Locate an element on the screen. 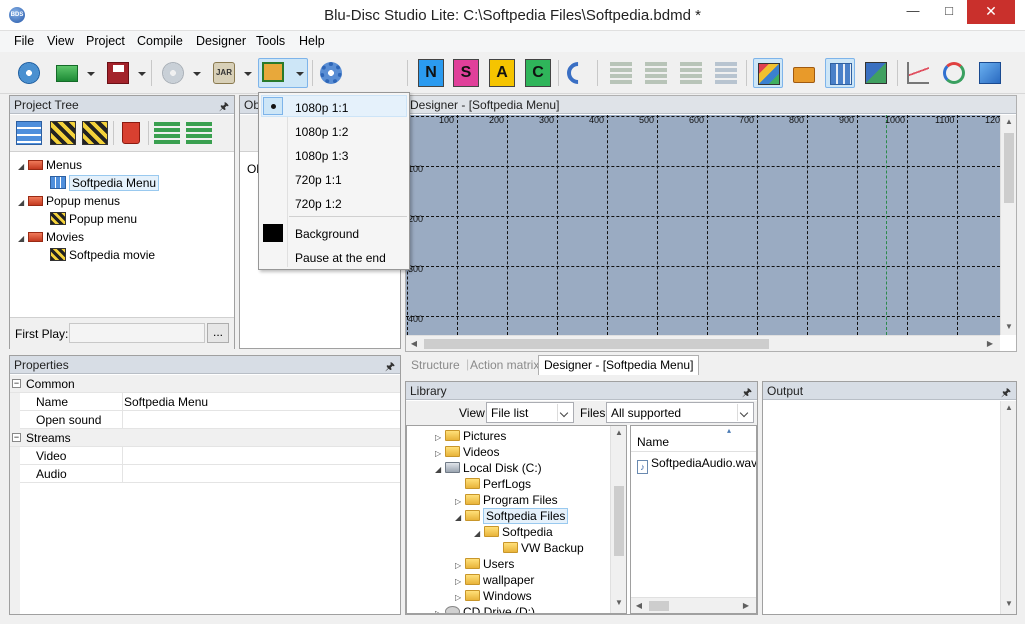  menu-item-1080p-1-3: 1080p 1:3 is located at coordinates (321, 156).